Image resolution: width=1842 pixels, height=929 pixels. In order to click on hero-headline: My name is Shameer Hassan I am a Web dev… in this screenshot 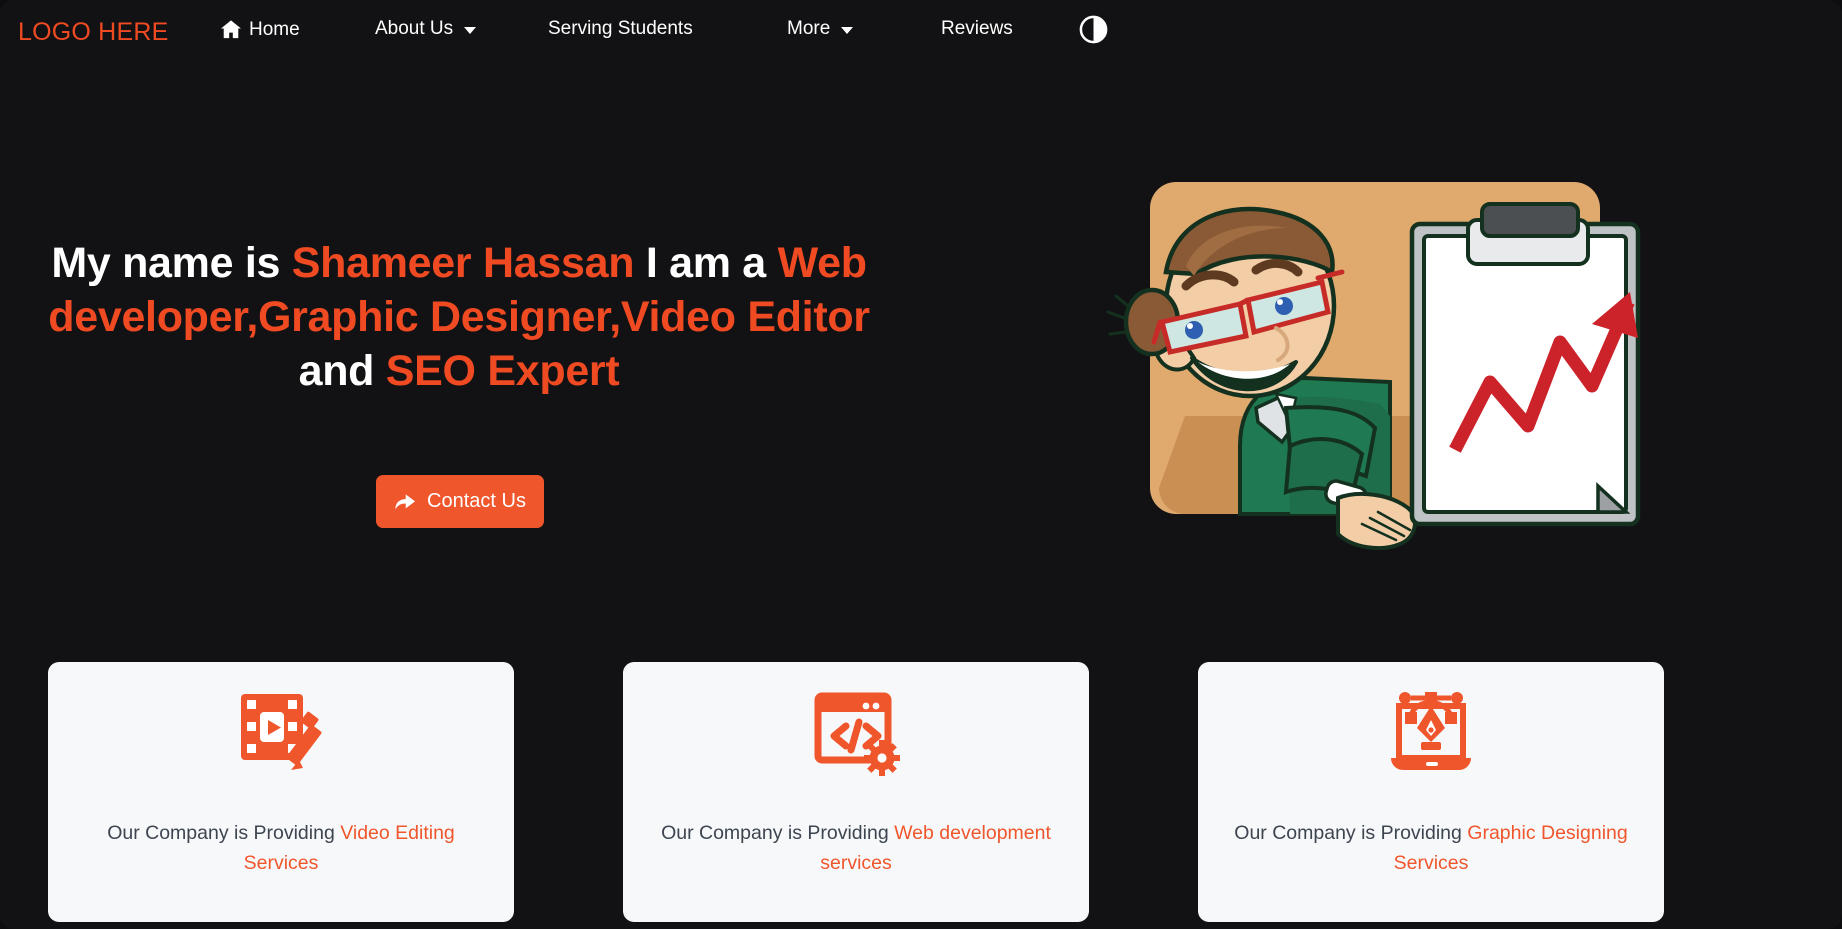, I will do `click(459, 317)`.